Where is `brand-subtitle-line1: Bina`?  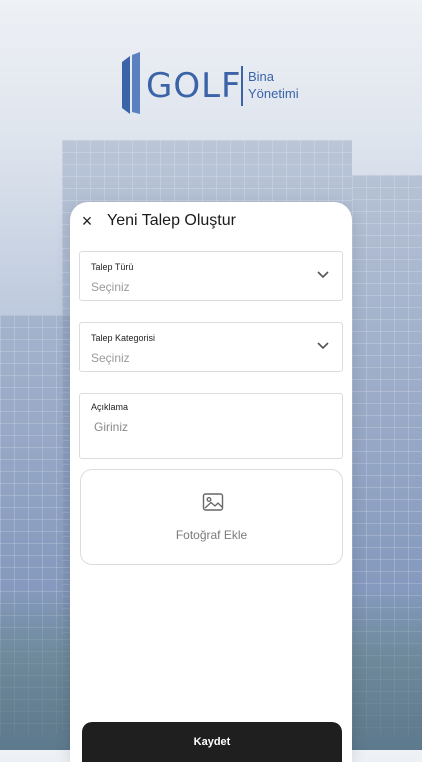
brand-subtitle-line1: Bina is located at coordinates (261, 76).